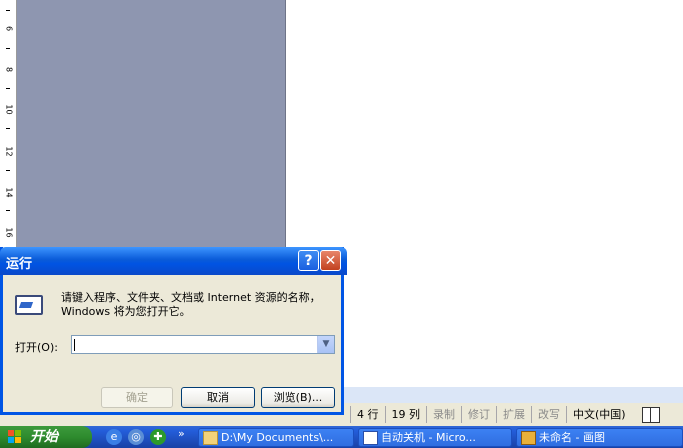 The width and height of the screenshot is (683, 448). Describe the element at coordinates (114, 437) in the screenshot. I see `ie-icon: e` at that location.